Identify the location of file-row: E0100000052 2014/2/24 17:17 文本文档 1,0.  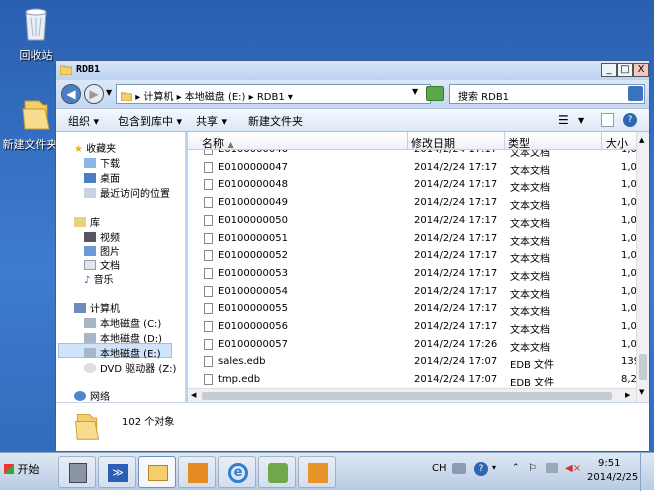
(412, 256).